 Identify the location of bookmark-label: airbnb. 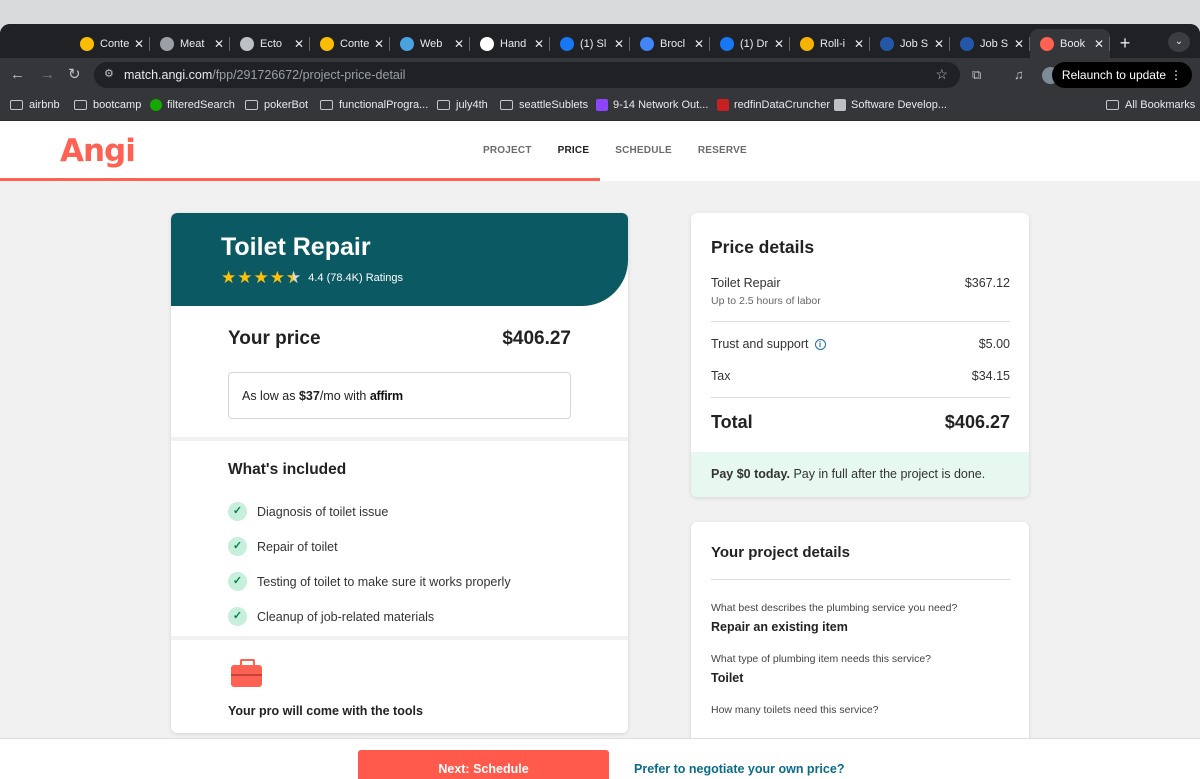
(44, 105).